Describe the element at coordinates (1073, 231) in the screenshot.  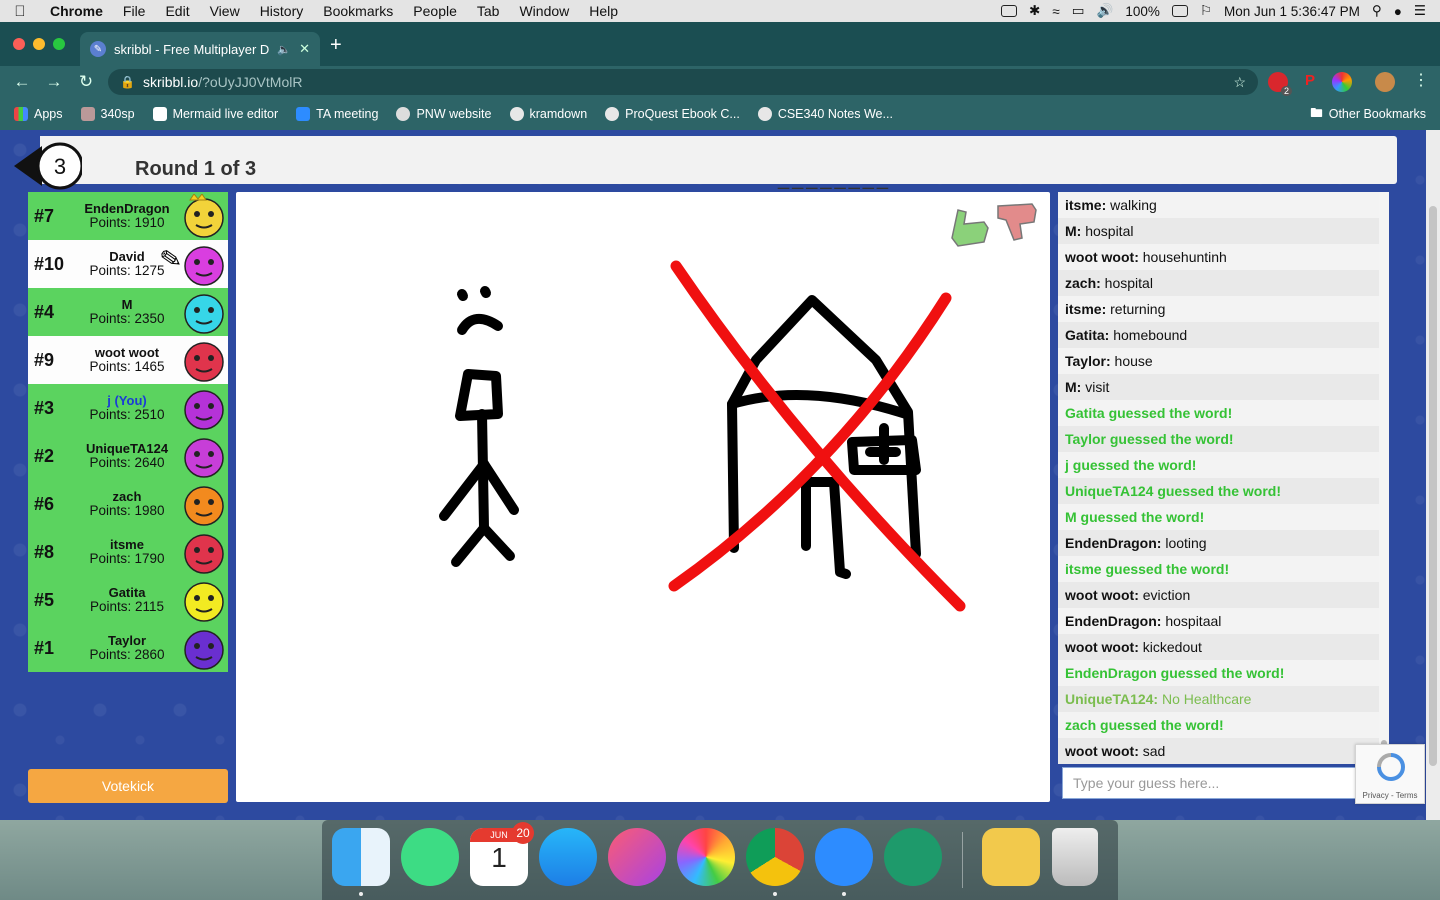
I see `chat-author: M:` at that location.